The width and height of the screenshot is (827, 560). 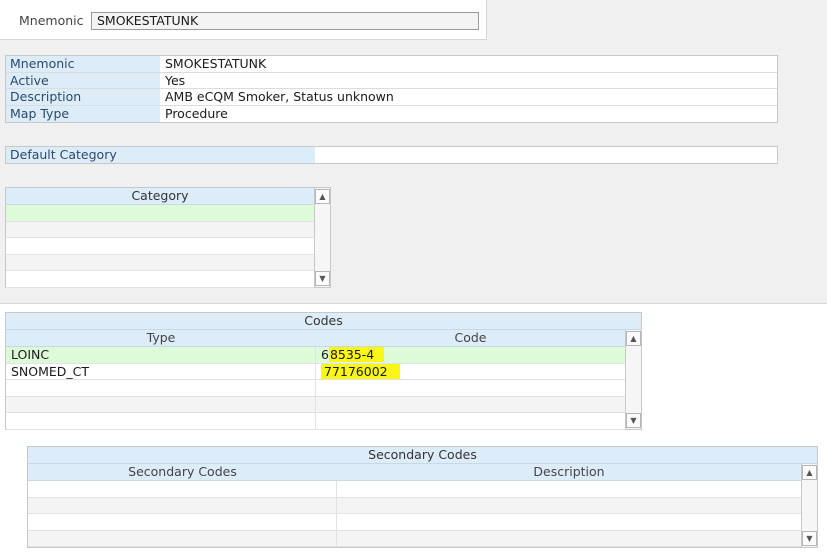 What do you see at coordinates (470, 338) in the screenshot?
I see `column-header-code: Code` at bounding box center [470, 338].